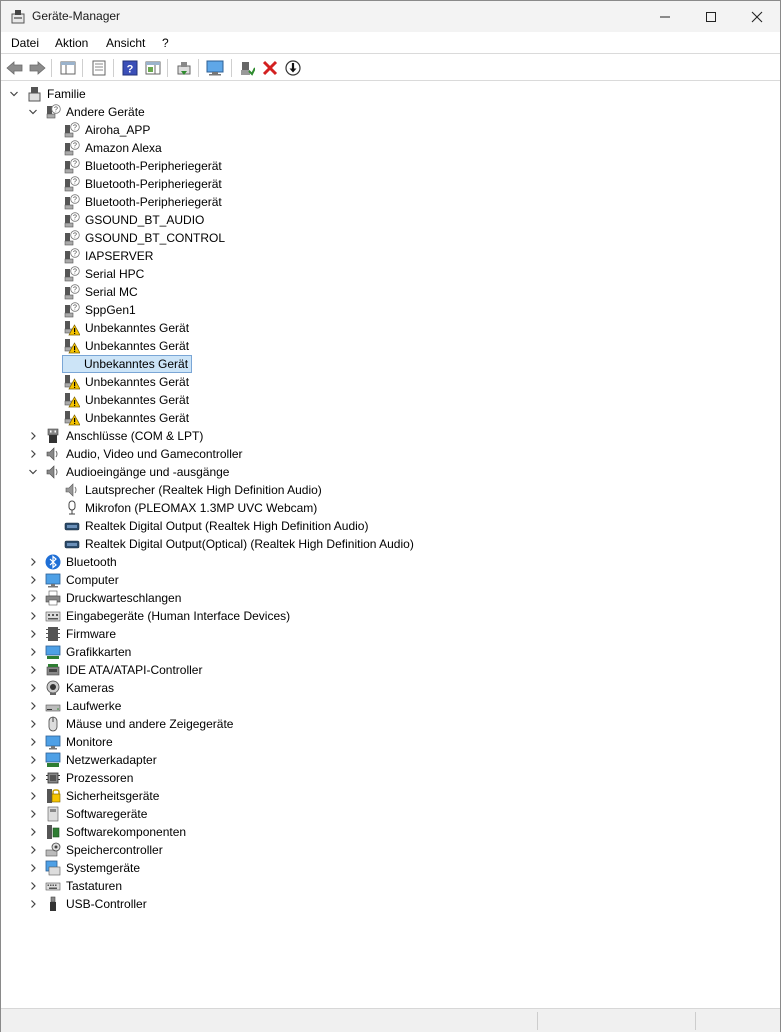 This screenshot has width=781, height=1032. I want to click on category-item: Tastaturen, so click(390, 886).